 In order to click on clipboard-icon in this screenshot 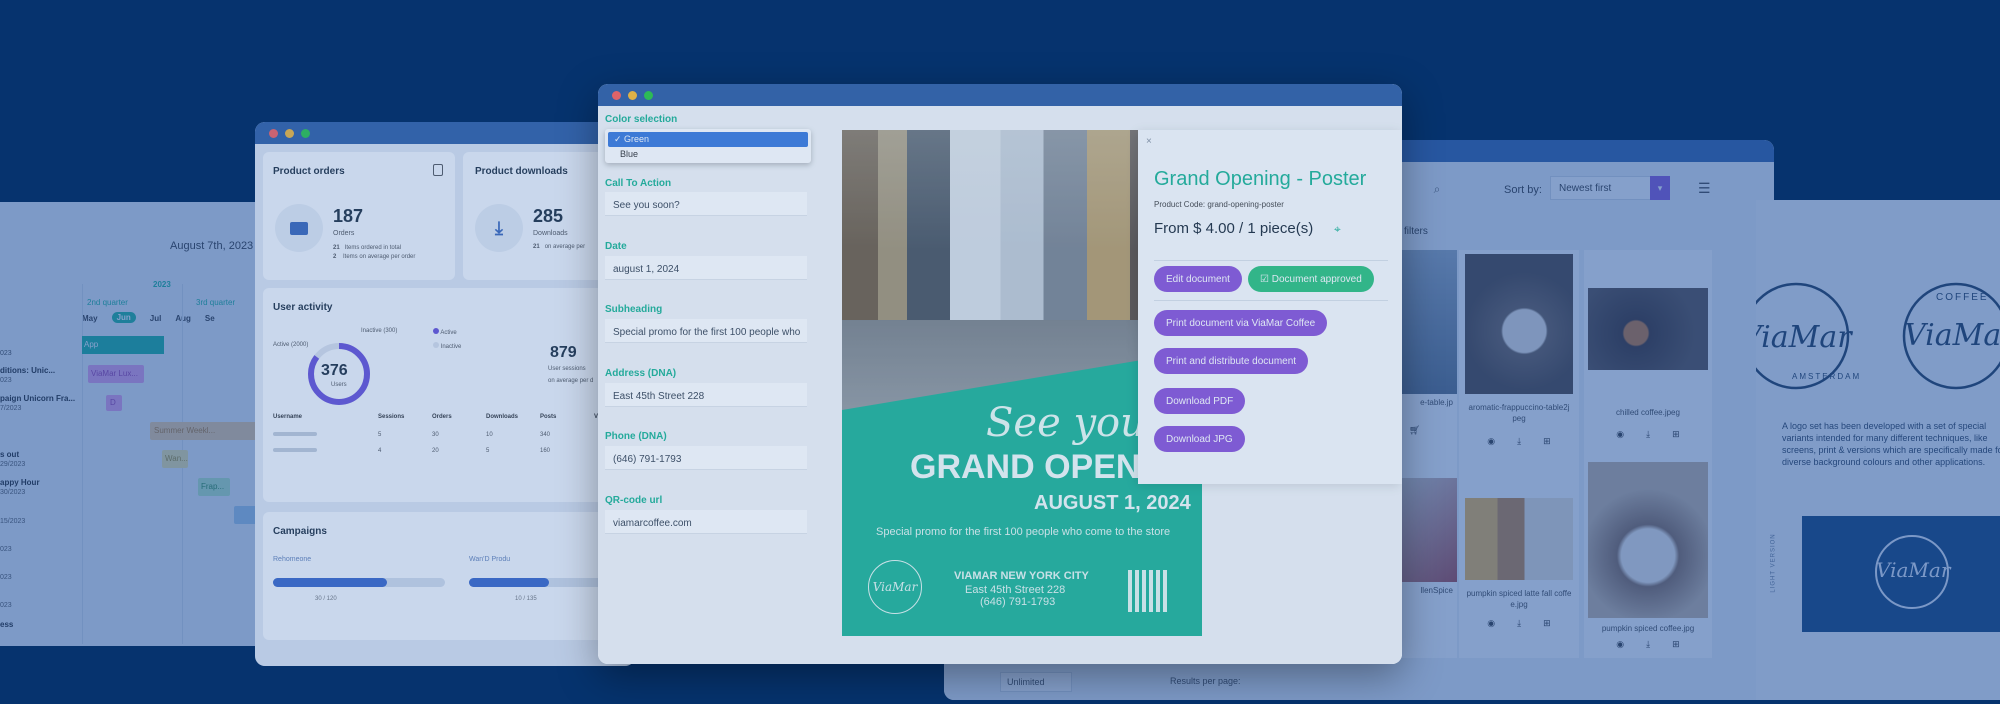, I will do `click(438, 170)`.